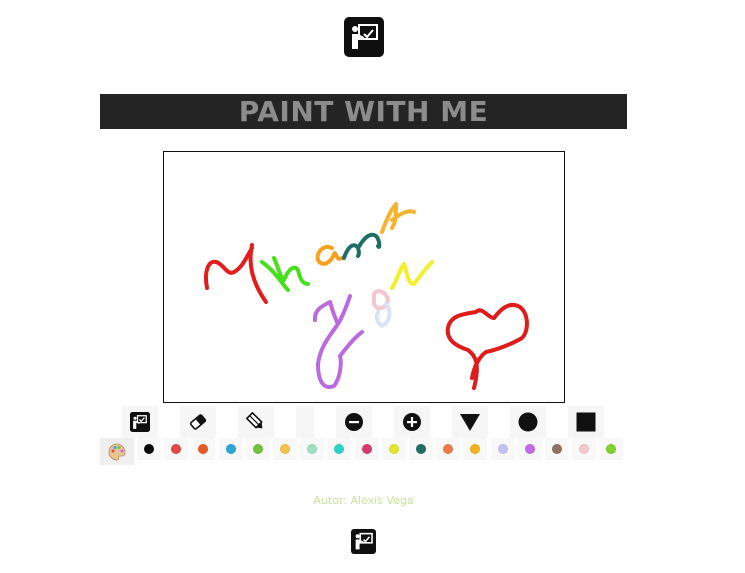 The width and height of the screenshot is (745, 573). I want to click on stroke-letter-a, so click(329, 255).